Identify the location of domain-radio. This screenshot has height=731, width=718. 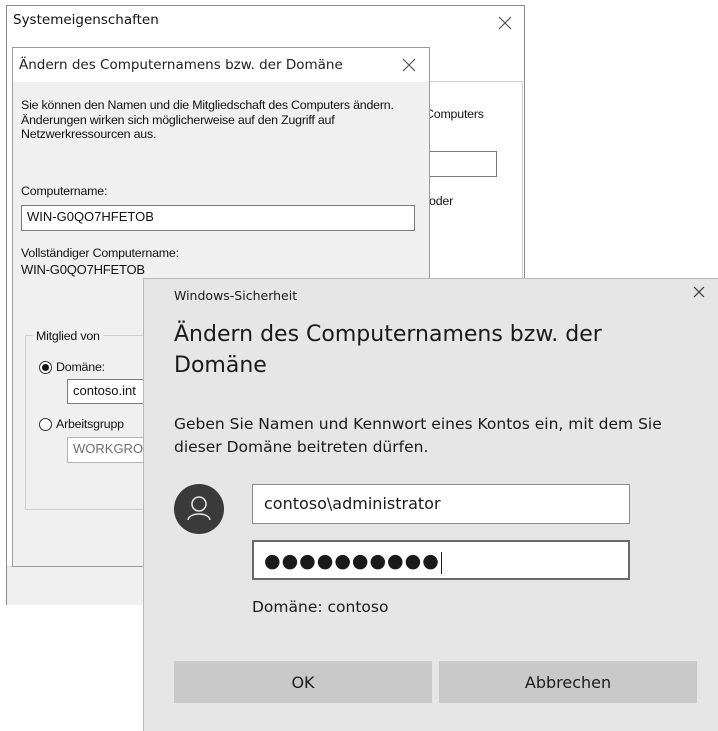
(45, 367).